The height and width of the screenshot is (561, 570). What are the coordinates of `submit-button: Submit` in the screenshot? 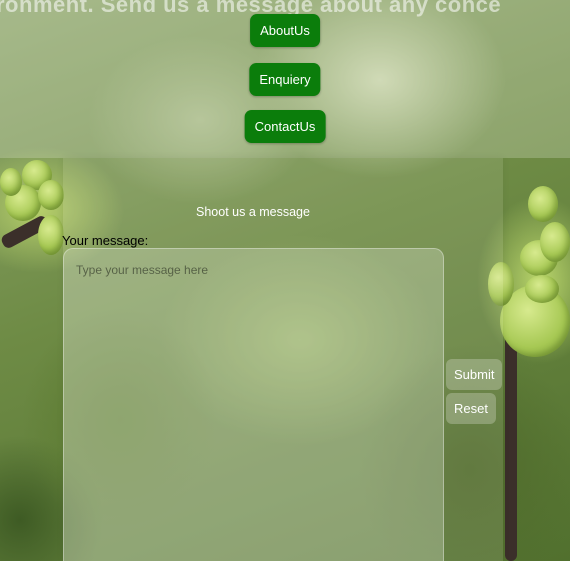 It's located at (474, 374).